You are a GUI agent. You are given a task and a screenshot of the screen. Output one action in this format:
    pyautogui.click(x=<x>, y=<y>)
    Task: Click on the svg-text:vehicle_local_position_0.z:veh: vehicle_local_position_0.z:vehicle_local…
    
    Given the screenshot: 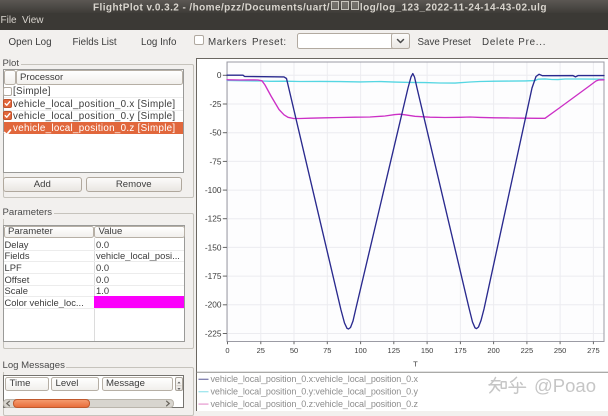 What is the action you would take?
    pyautogui.click(x=315, y=404)
    